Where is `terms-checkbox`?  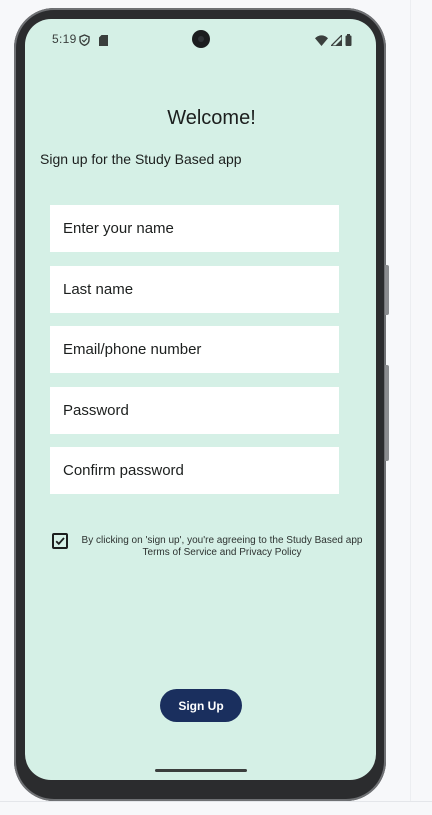 terms-checkbox is located at coordinates (60, 541).